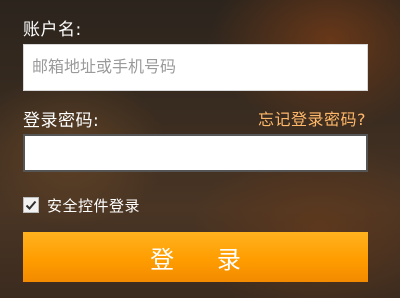 Image resolution: width=400 pixels, height=298 pixels. Describe the element at coordinates (61, 121) in the screenshot. I see `password-label: 登录密码:` at that location.